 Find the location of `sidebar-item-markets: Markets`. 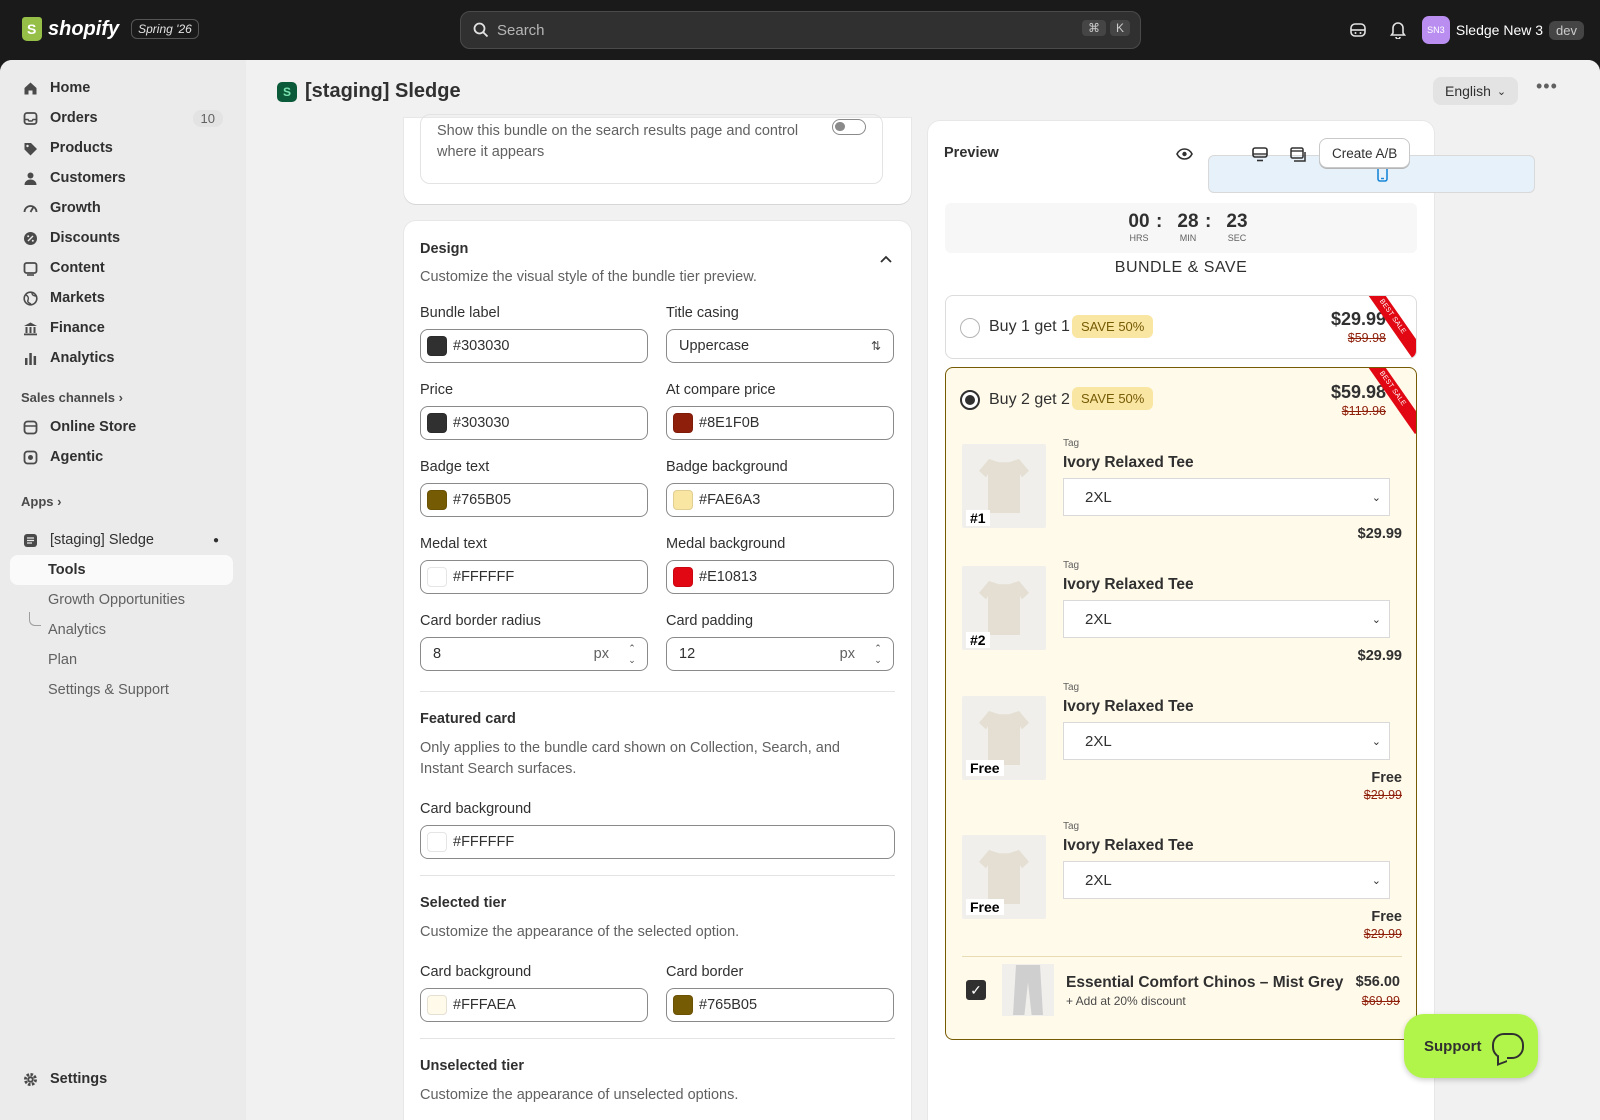

sidebar-item-markets: Markets is located at coordinates (121, 298).